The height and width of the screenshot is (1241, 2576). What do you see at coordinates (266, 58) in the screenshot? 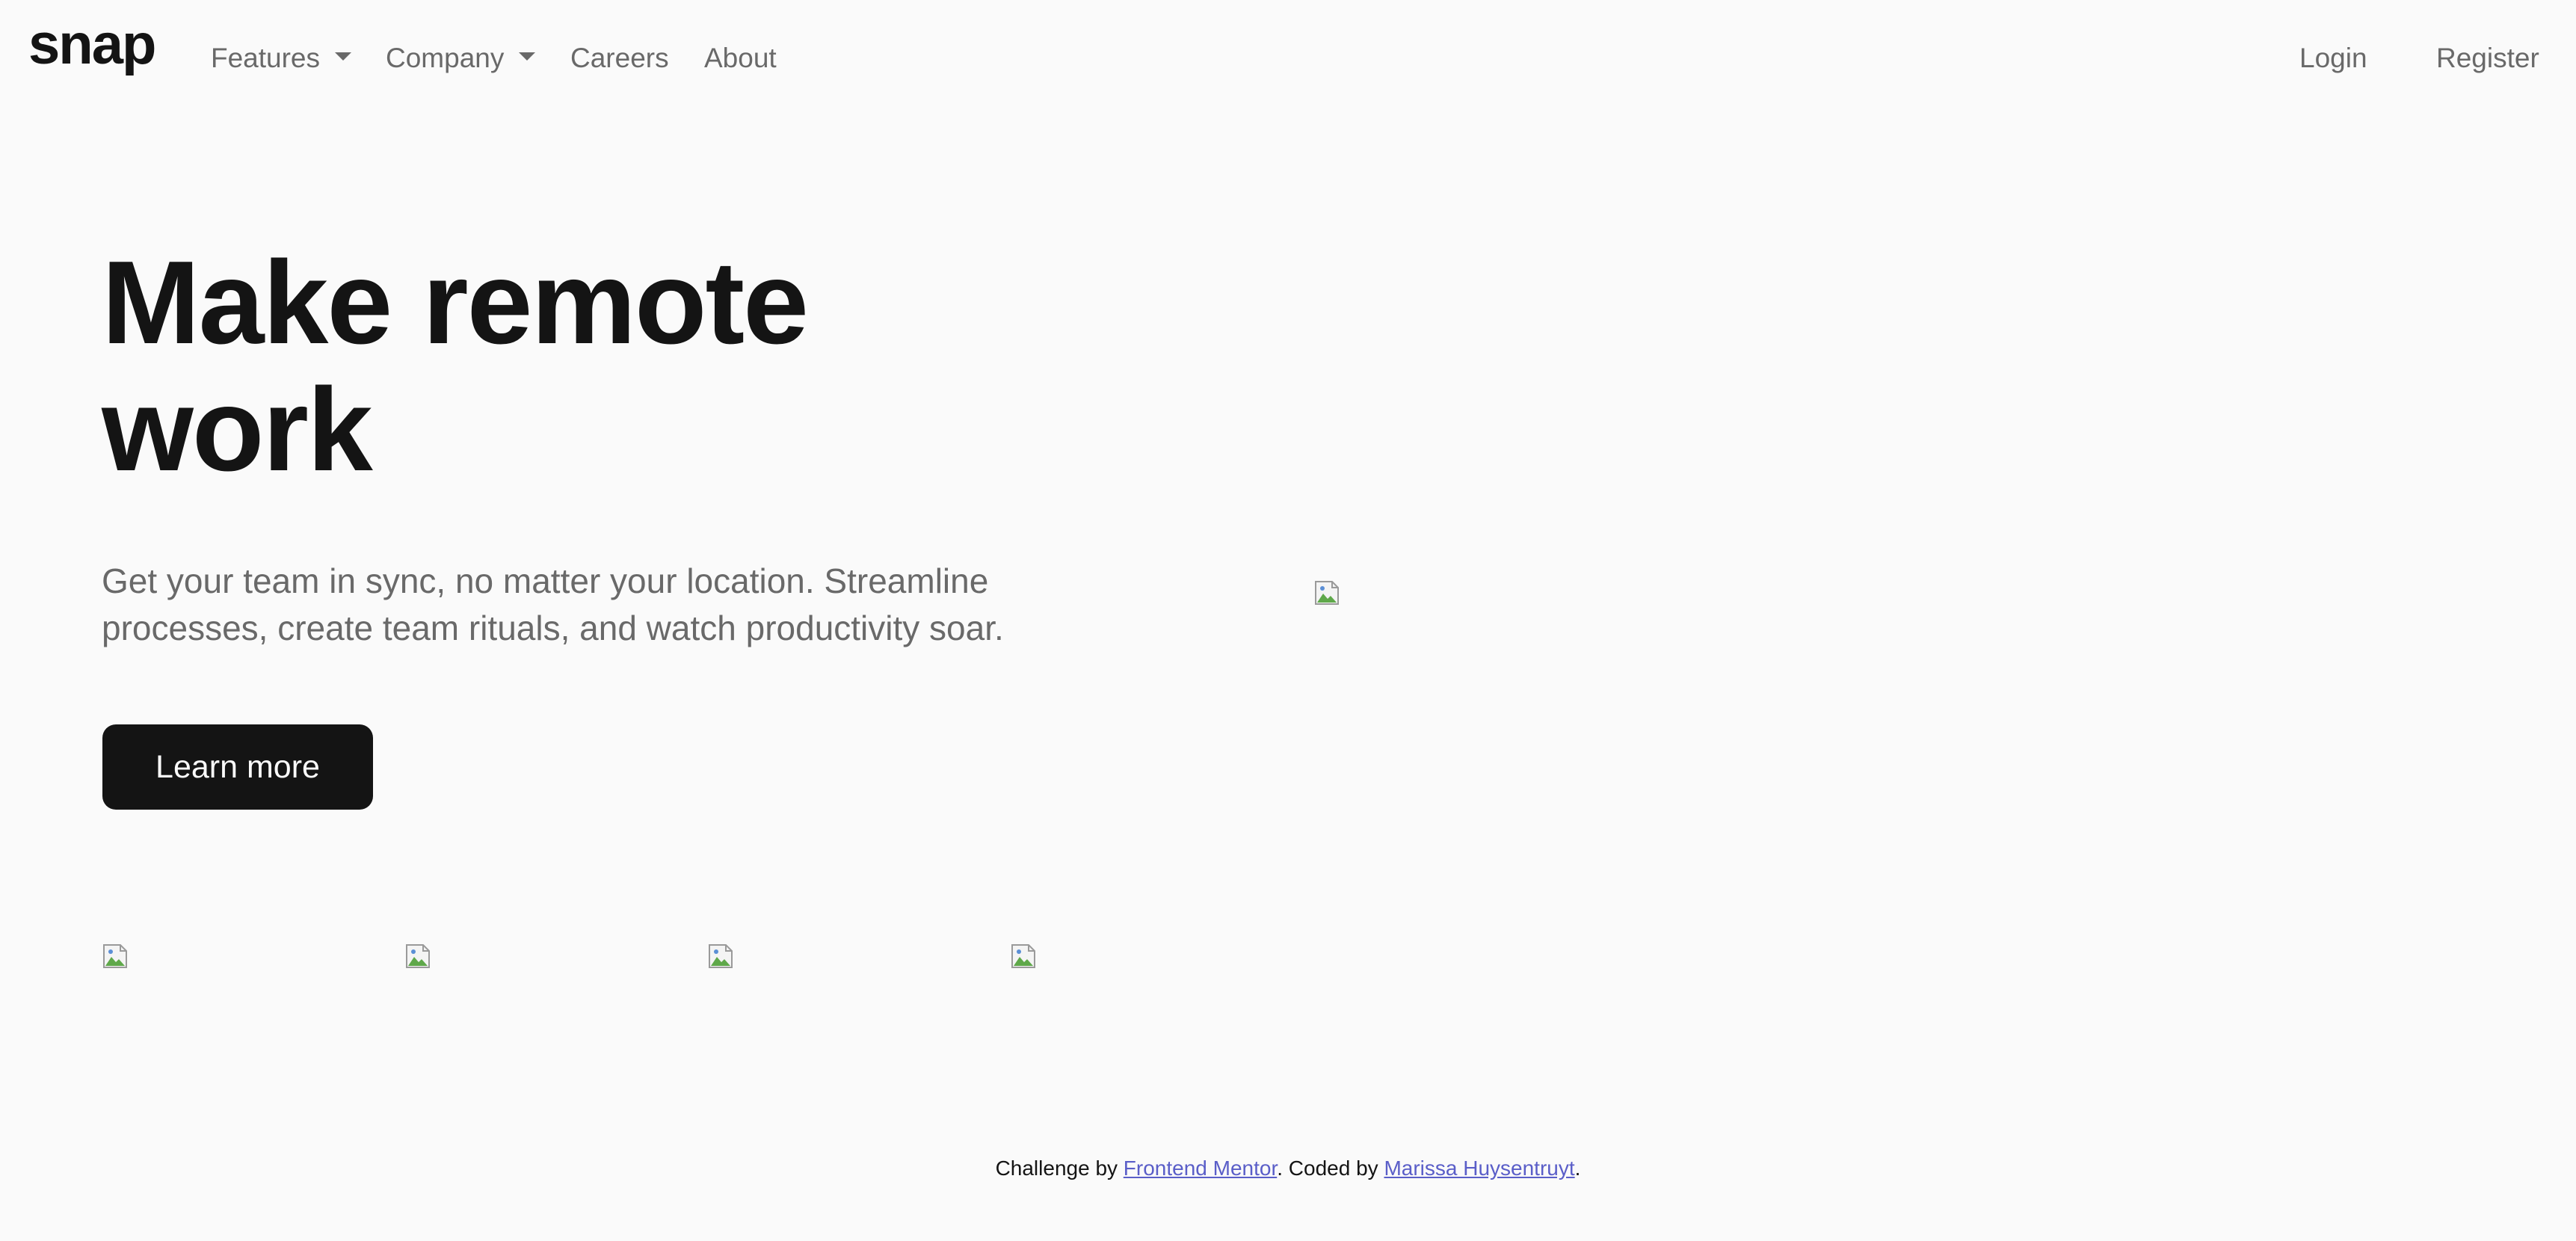
I see `nav-features-label: Features` at bounding box center [266, 58].